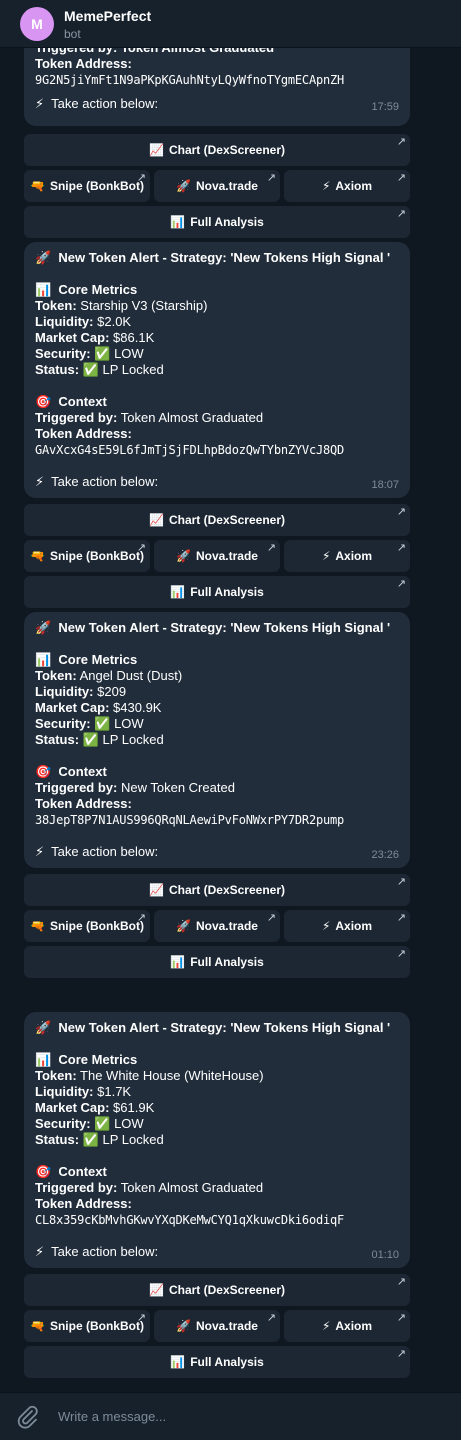  Describe the element at coordinates (95, 337) in the screenshot. I see `market-cap: Market Cap: $86.1K` at that location.